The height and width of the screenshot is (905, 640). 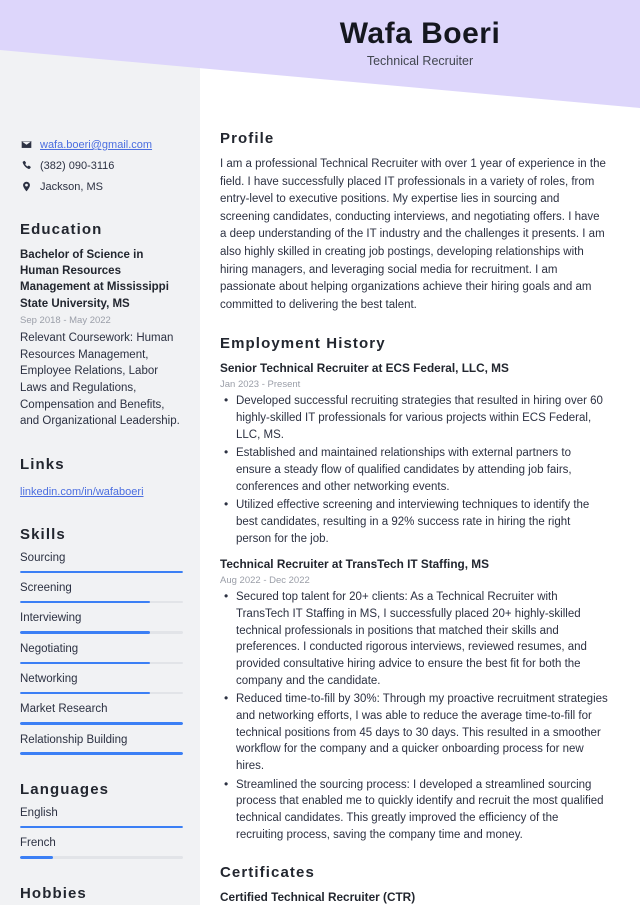 I want to click on language-item: French, so click(x=101, y=848).